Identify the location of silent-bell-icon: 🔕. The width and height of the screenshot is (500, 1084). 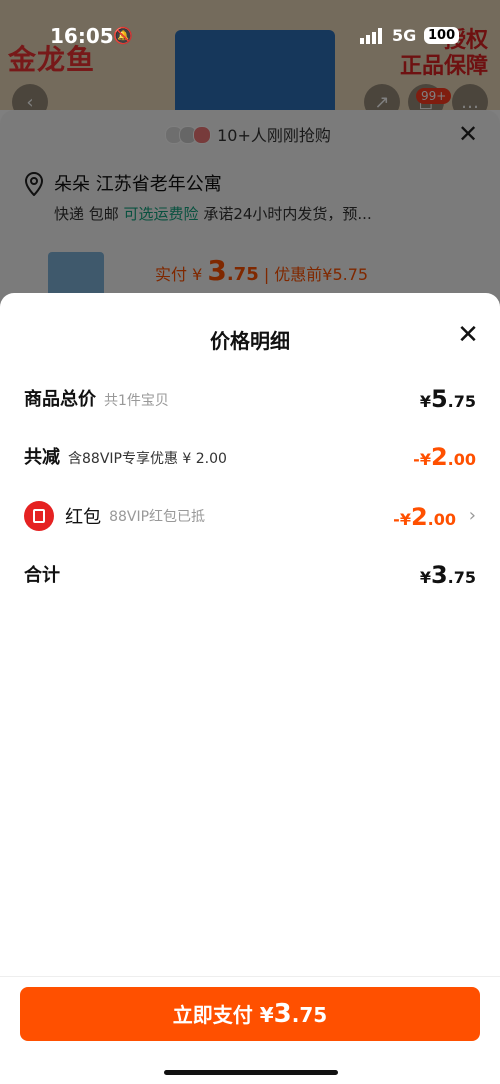
(123, 35).